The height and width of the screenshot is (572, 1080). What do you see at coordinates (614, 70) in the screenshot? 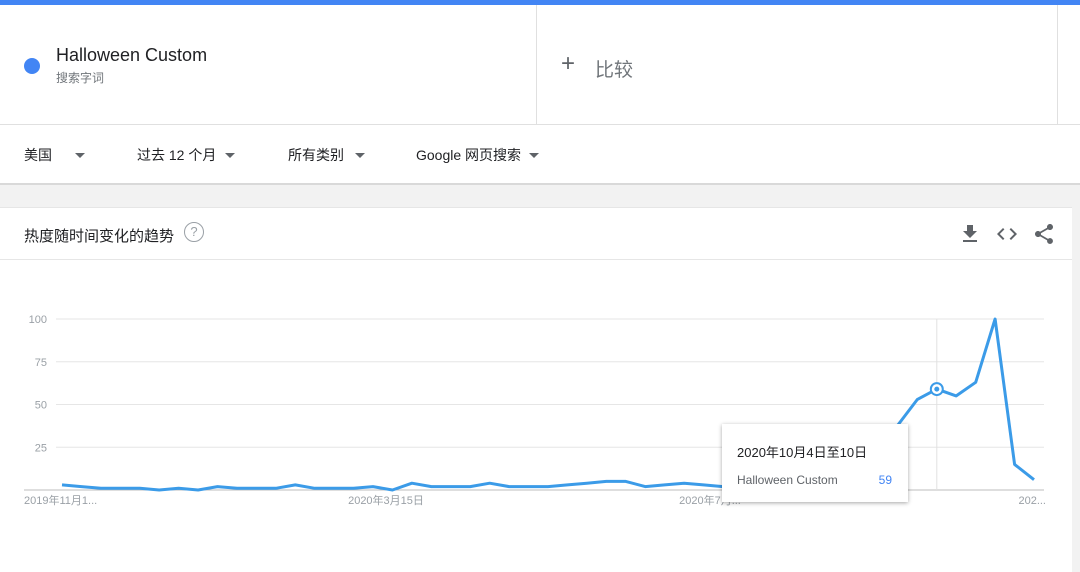
I see `compare-label: 比较` at bounding box center [614, 70].